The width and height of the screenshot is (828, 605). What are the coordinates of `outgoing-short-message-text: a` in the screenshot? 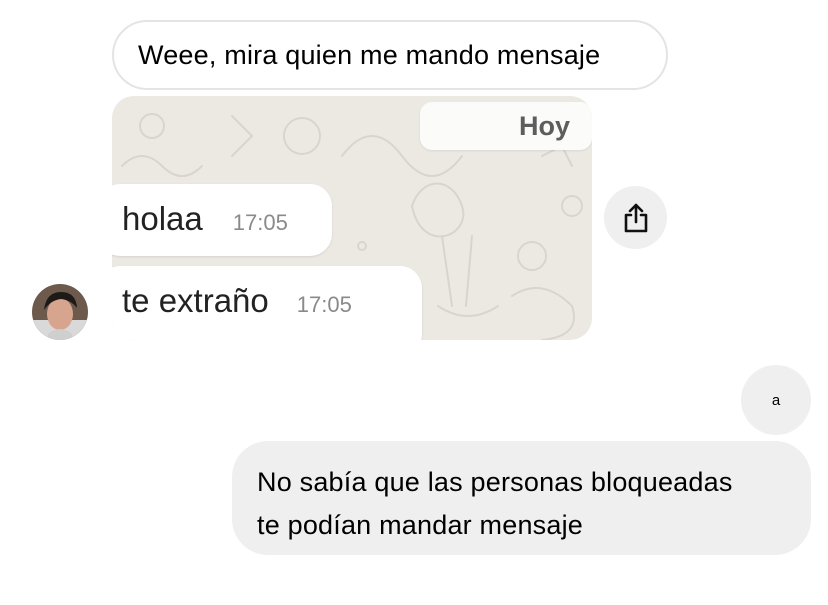 It's located at (776, 400).